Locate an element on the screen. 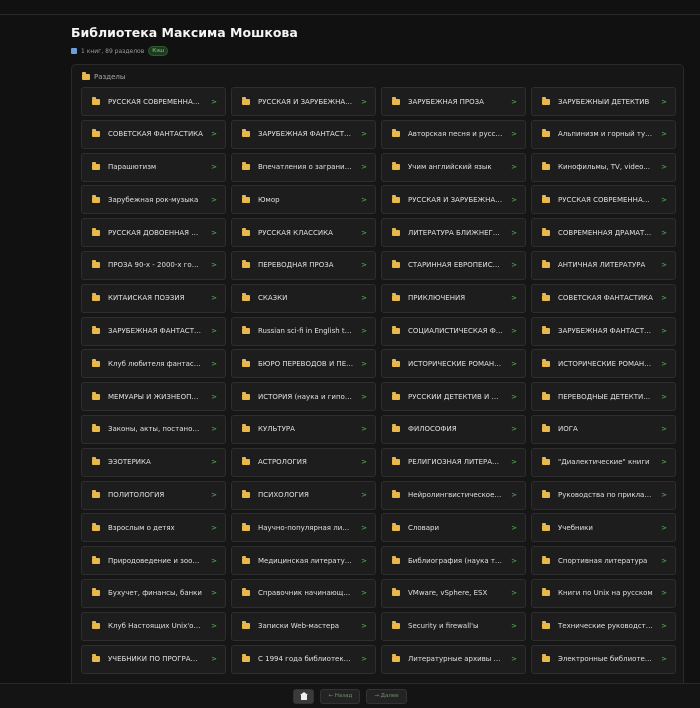  section-tile: Нейролингвистическое про... > is located at coordinates (453, 495).